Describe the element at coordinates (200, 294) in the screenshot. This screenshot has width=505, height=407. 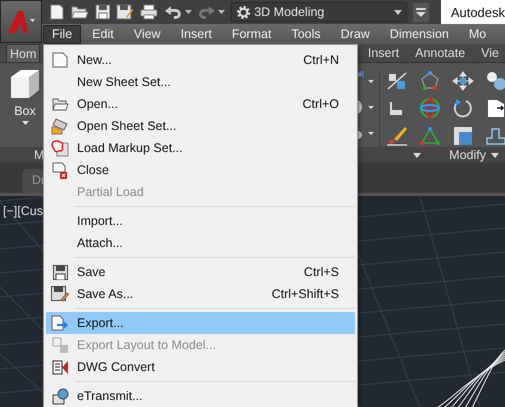
I see `menu-item: Save As... Ctrl+Shift+S` at that location.